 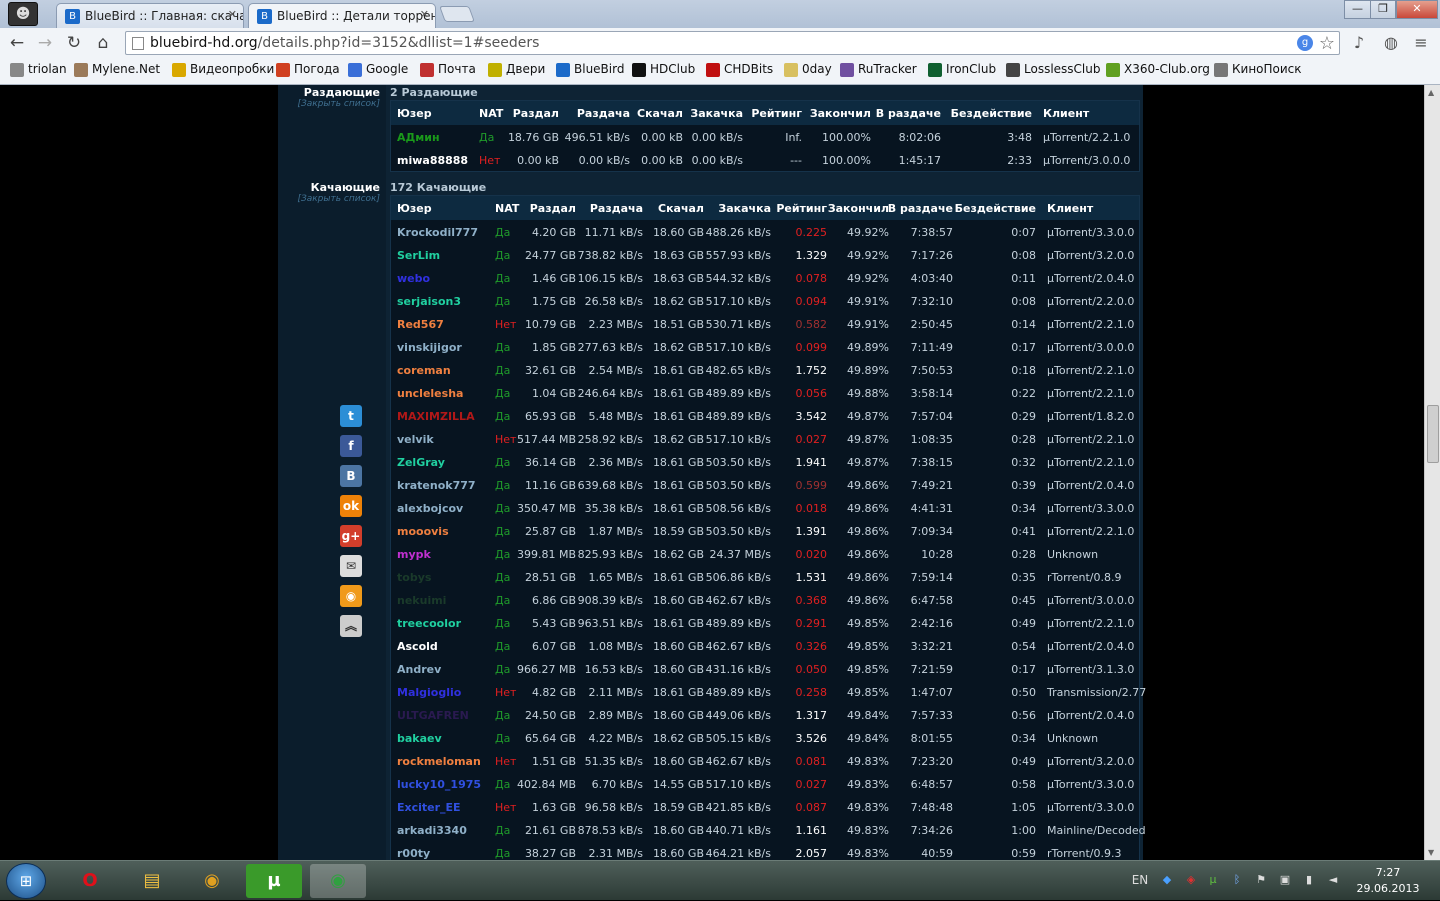 What do you see at coordinates (351, 566) in the screenshot?
I see `email-icon: ✉` at bounding box center [351, 566].